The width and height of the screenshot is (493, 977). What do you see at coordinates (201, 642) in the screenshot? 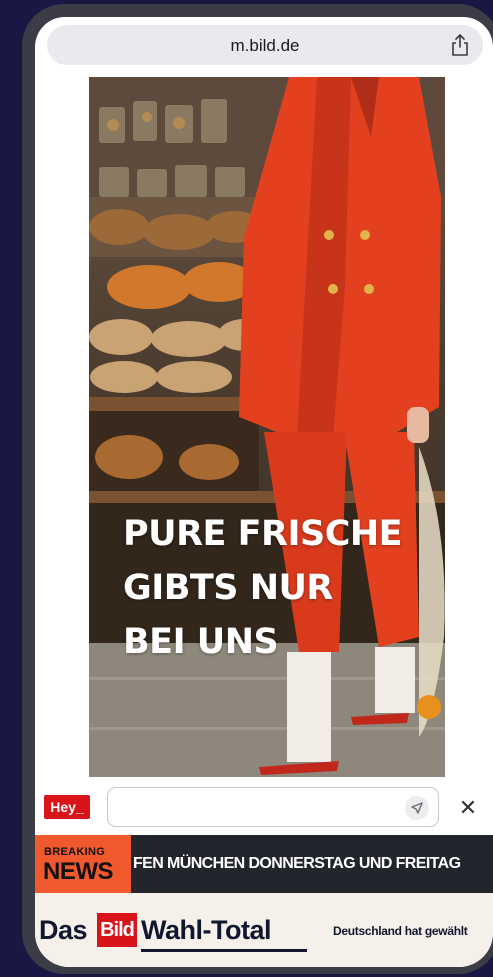
I see `ad-headline-line-3: BEI UNS` at bounding box center [201, 642].